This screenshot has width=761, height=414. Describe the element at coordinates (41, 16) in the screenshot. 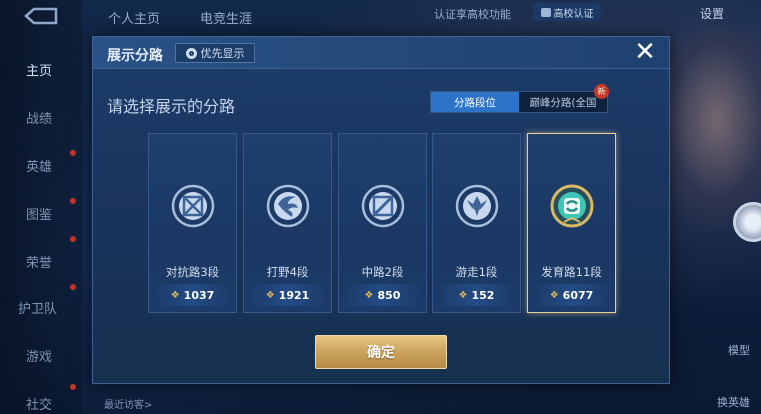

I see `back-arrow-icon` at that location.